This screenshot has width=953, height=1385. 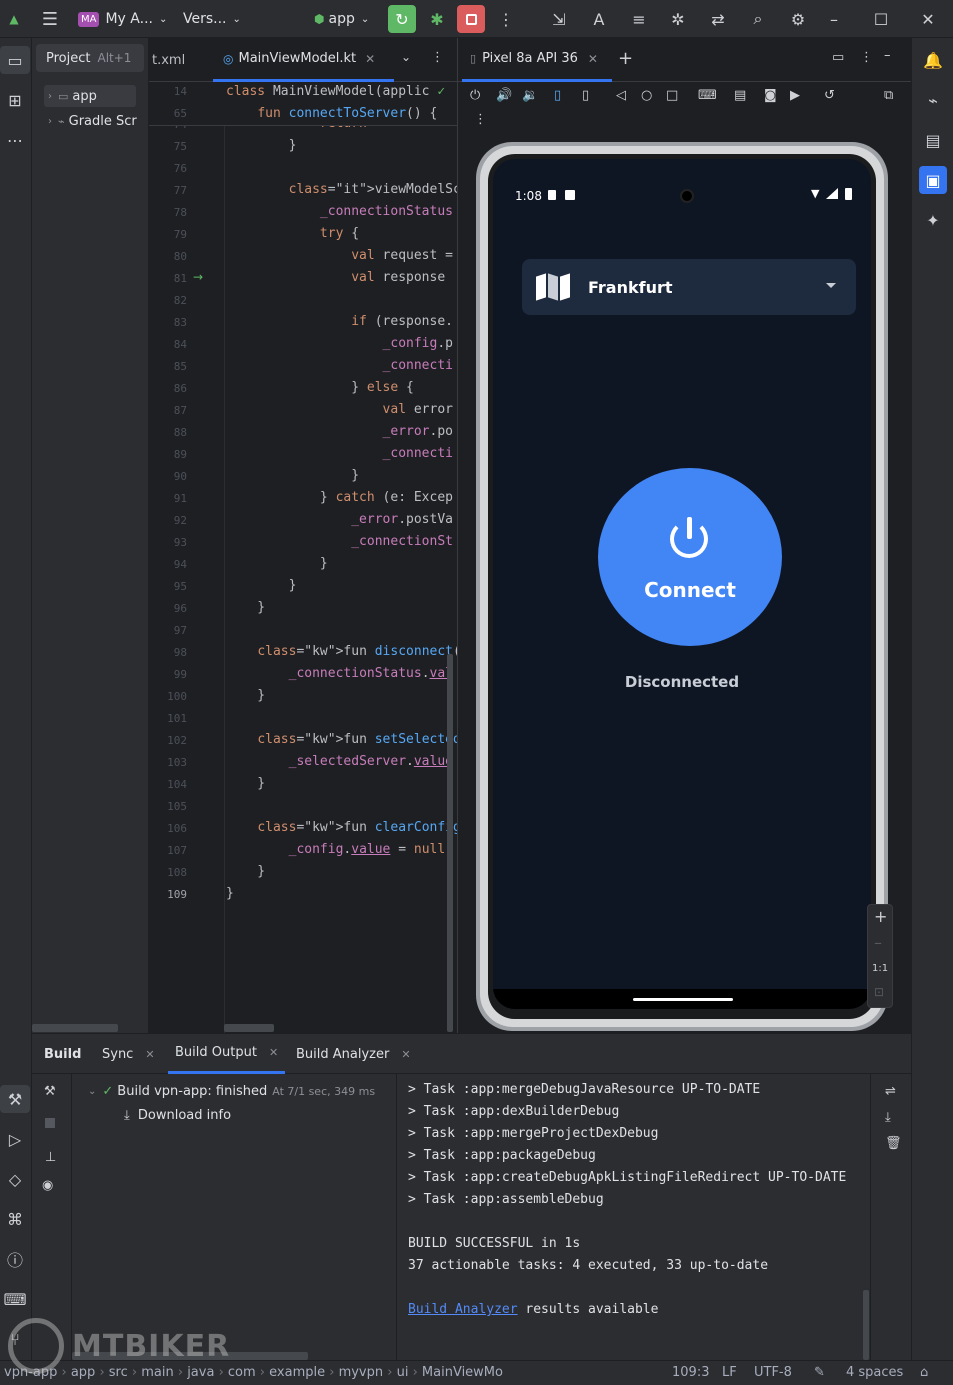 I want to click on build-tool-hammer-icon: ⚒, so click(x=15, y=1099).